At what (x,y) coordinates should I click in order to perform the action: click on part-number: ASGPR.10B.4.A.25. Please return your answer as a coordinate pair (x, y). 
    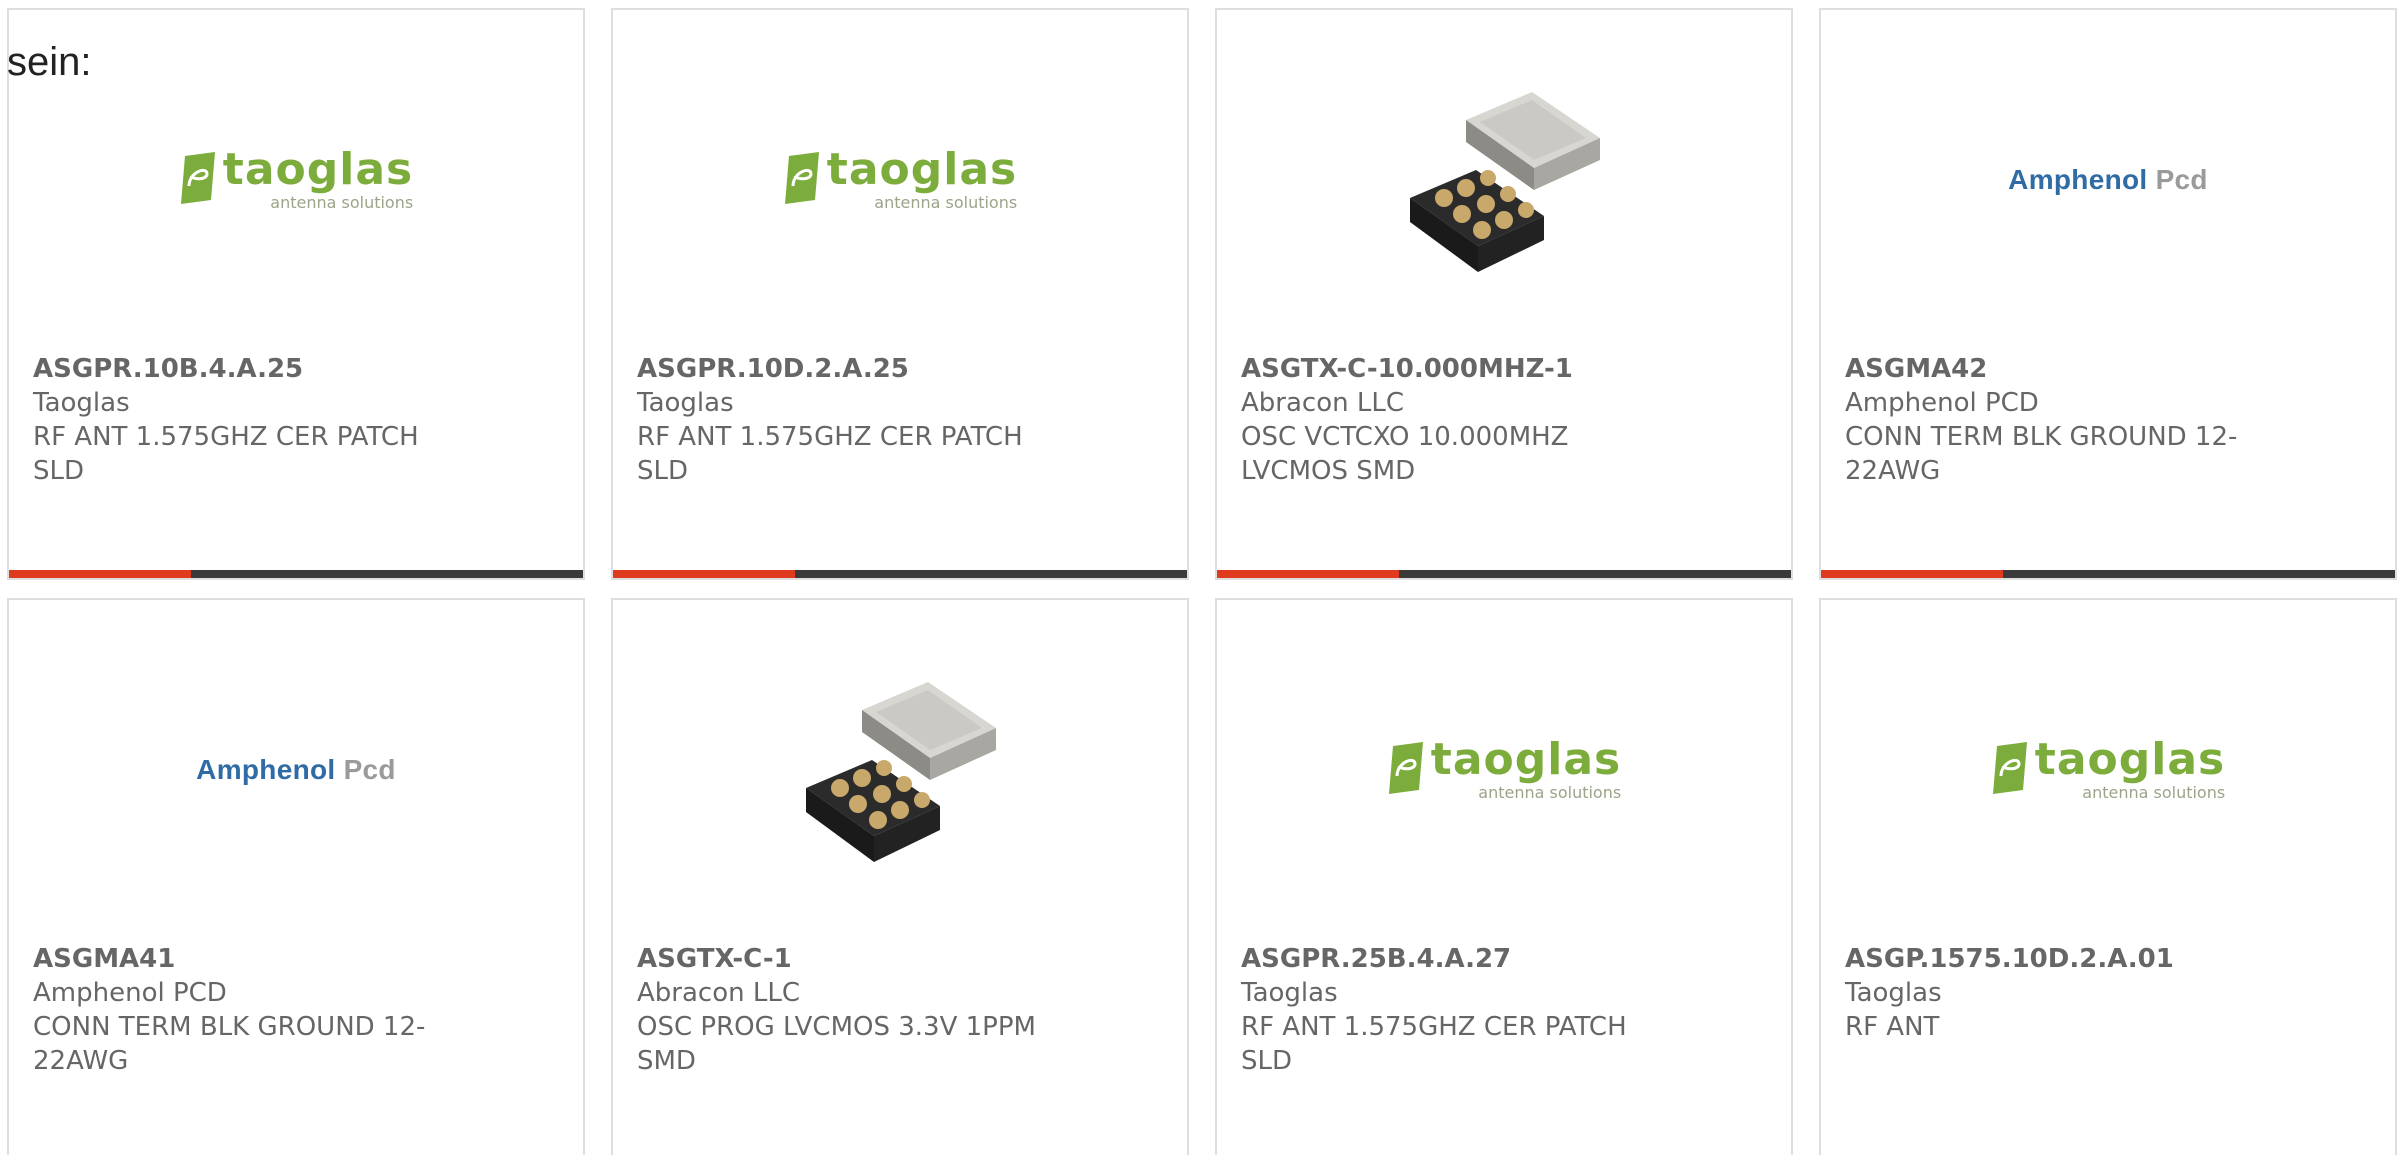
    Looking at the image, I should click on (253, 369).